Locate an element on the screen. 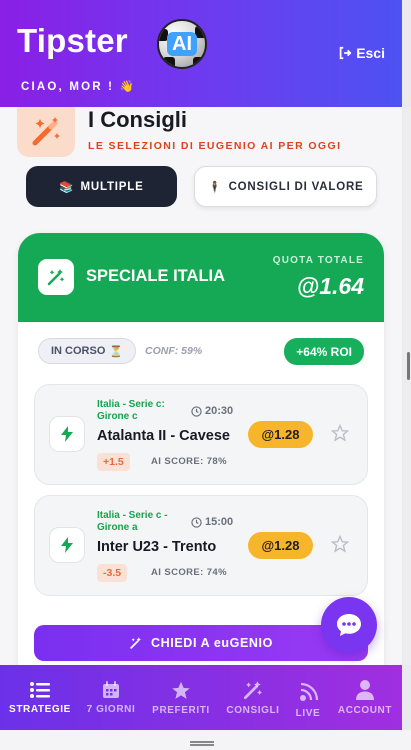  match-teams: Inter U23 - Trento is located at coordinates (157, 547).